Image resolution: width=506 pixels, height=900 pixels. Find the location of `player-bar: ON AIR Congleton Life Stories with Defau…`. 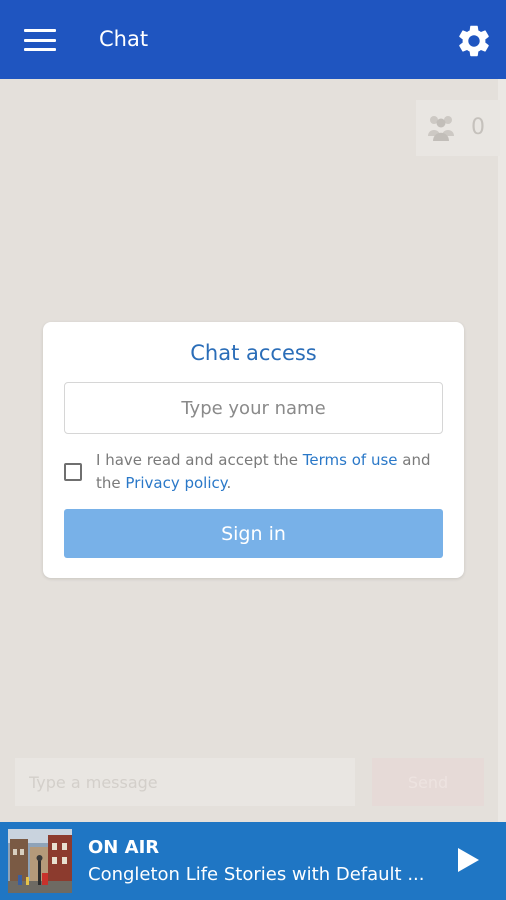

player-bar: ON AIR Congleton Life Stories with Defau… is located at coordinates (253, 861).